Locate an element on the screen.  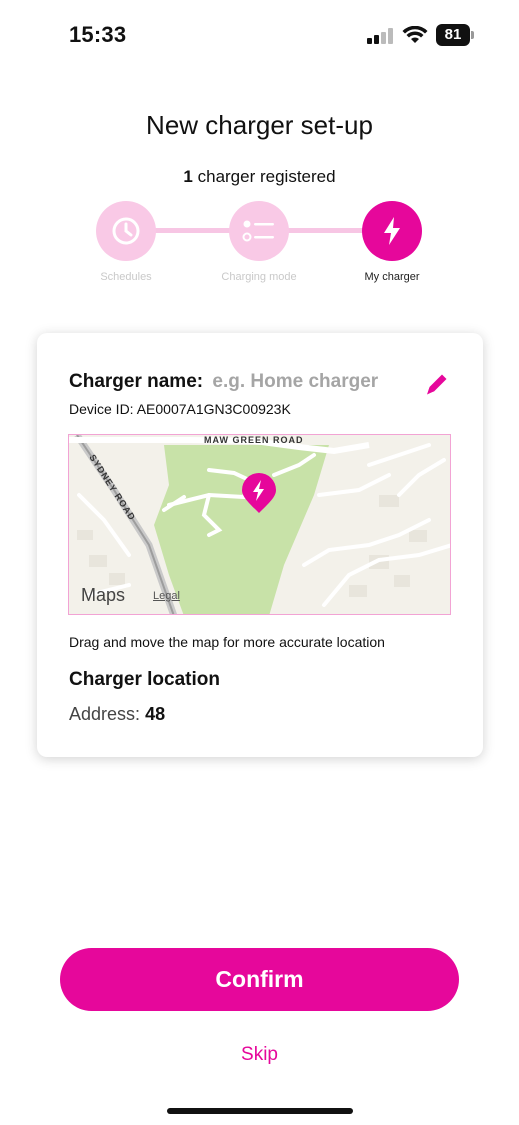
registered-label: charger registered is located at coordinates (266, 176).